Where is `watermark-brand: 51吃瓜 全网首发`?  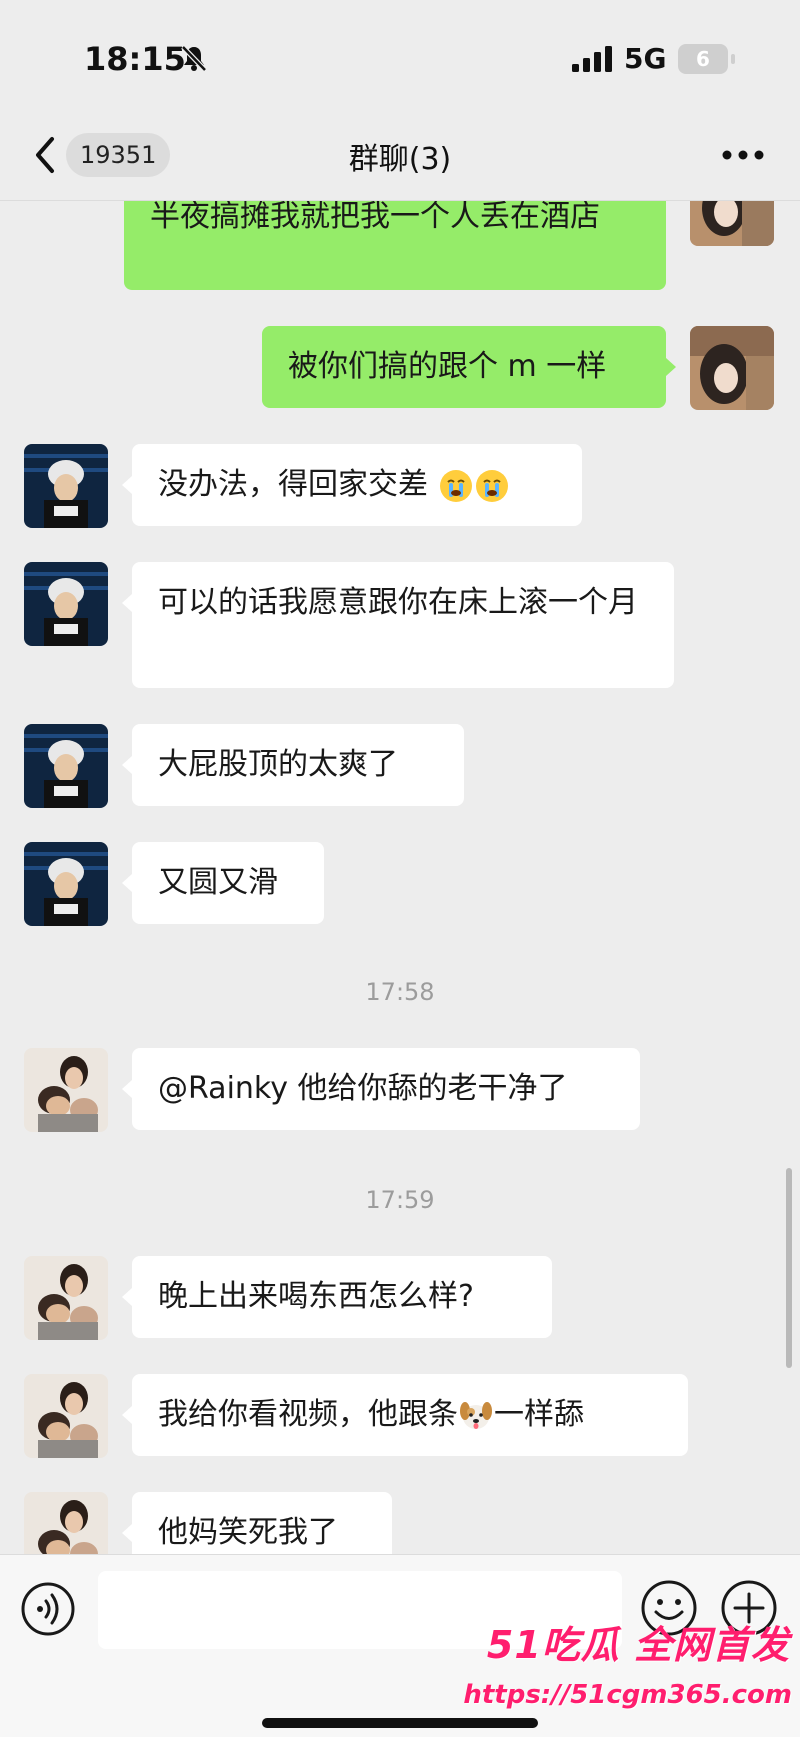
watermark-brand: 51吃瓜 全网首发 is located at coordinates (638, 1645).